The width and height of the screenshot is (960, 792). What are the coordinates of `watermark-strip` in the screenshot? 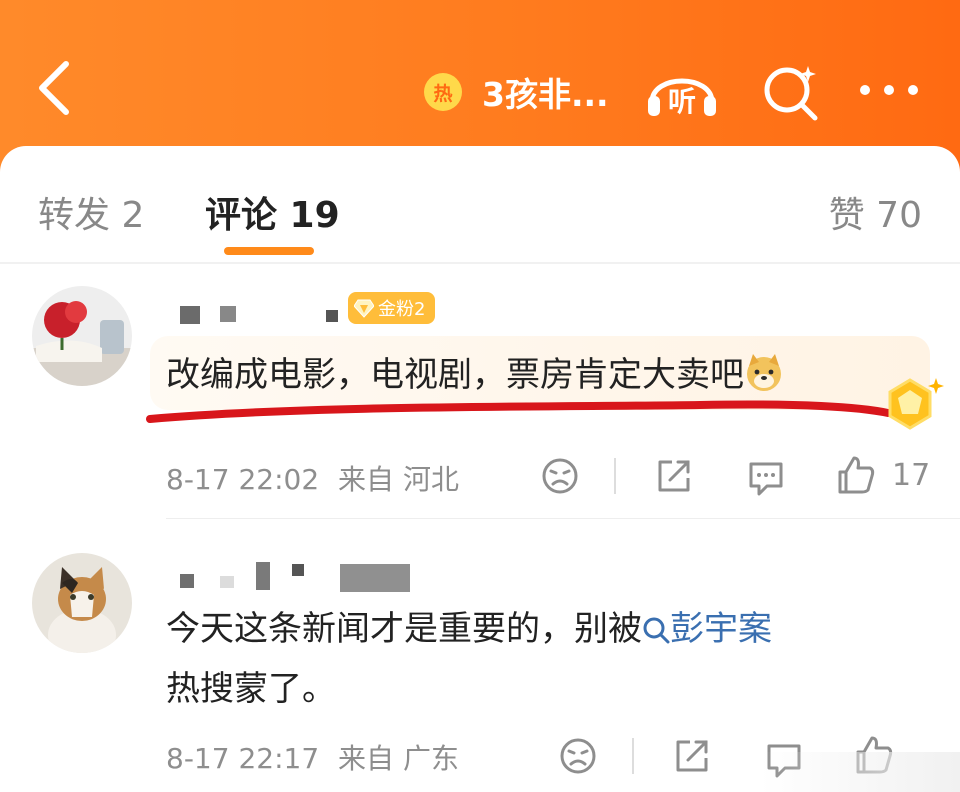 It's located at (860, 772).